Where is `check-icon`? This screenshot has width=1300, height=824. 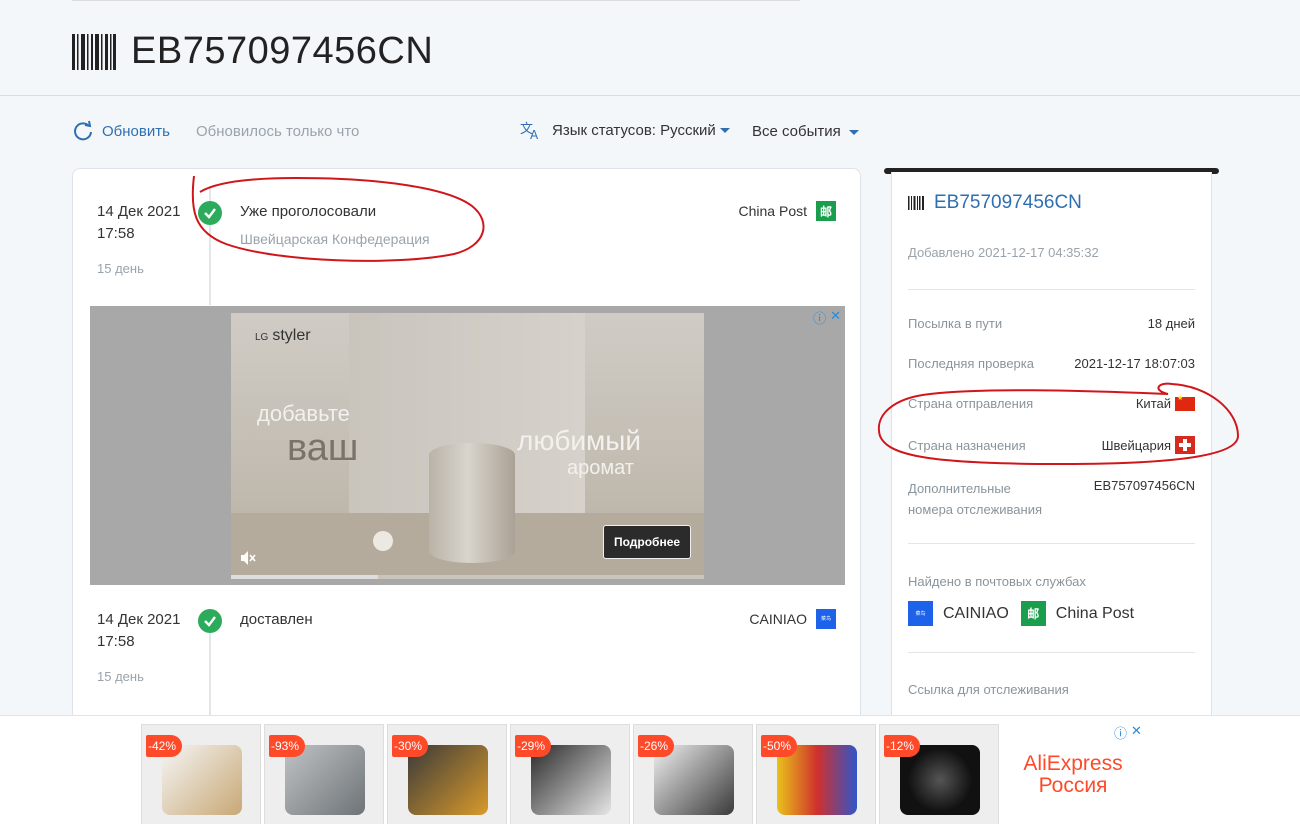
check-icon is located at coordinates (210, 213).